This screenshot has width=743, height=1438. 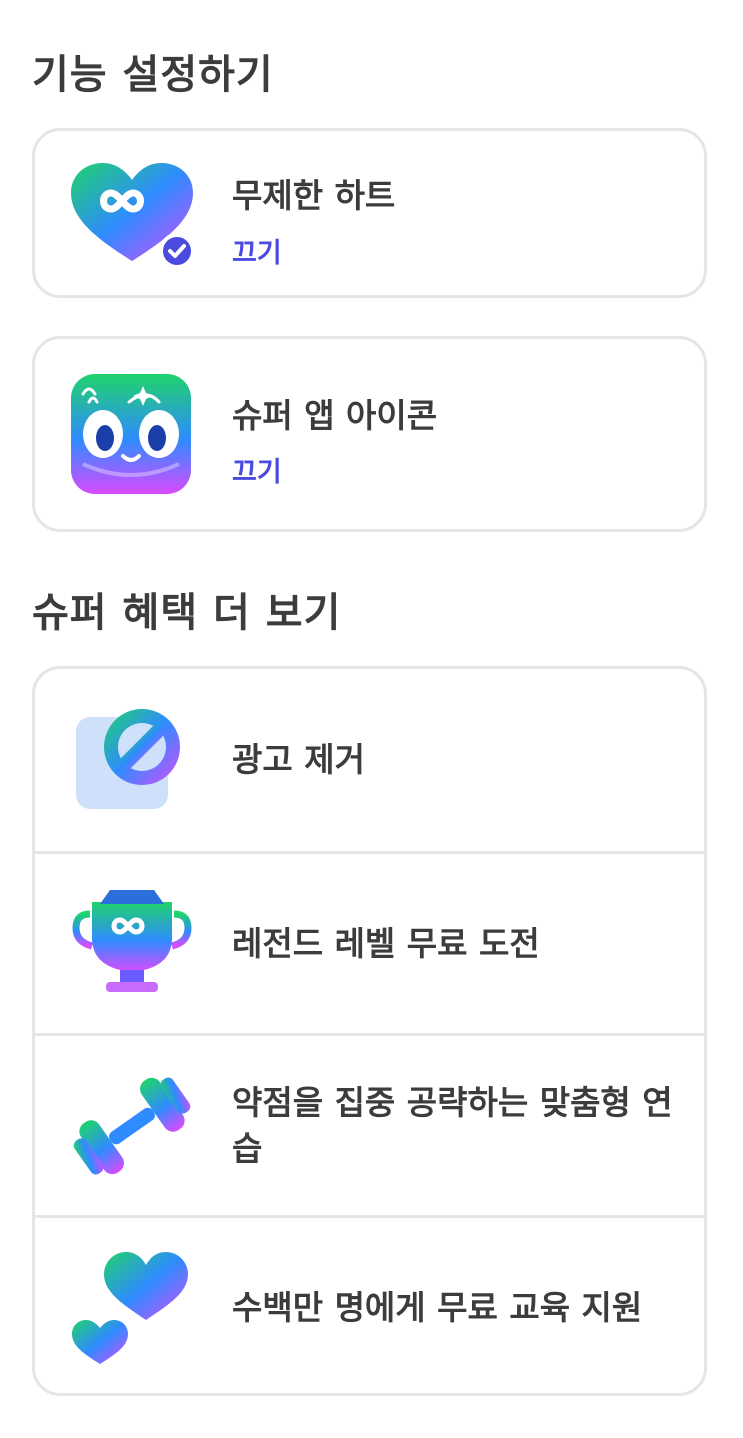 I want to click on hearts-icon, so click(x=132, y=1308).